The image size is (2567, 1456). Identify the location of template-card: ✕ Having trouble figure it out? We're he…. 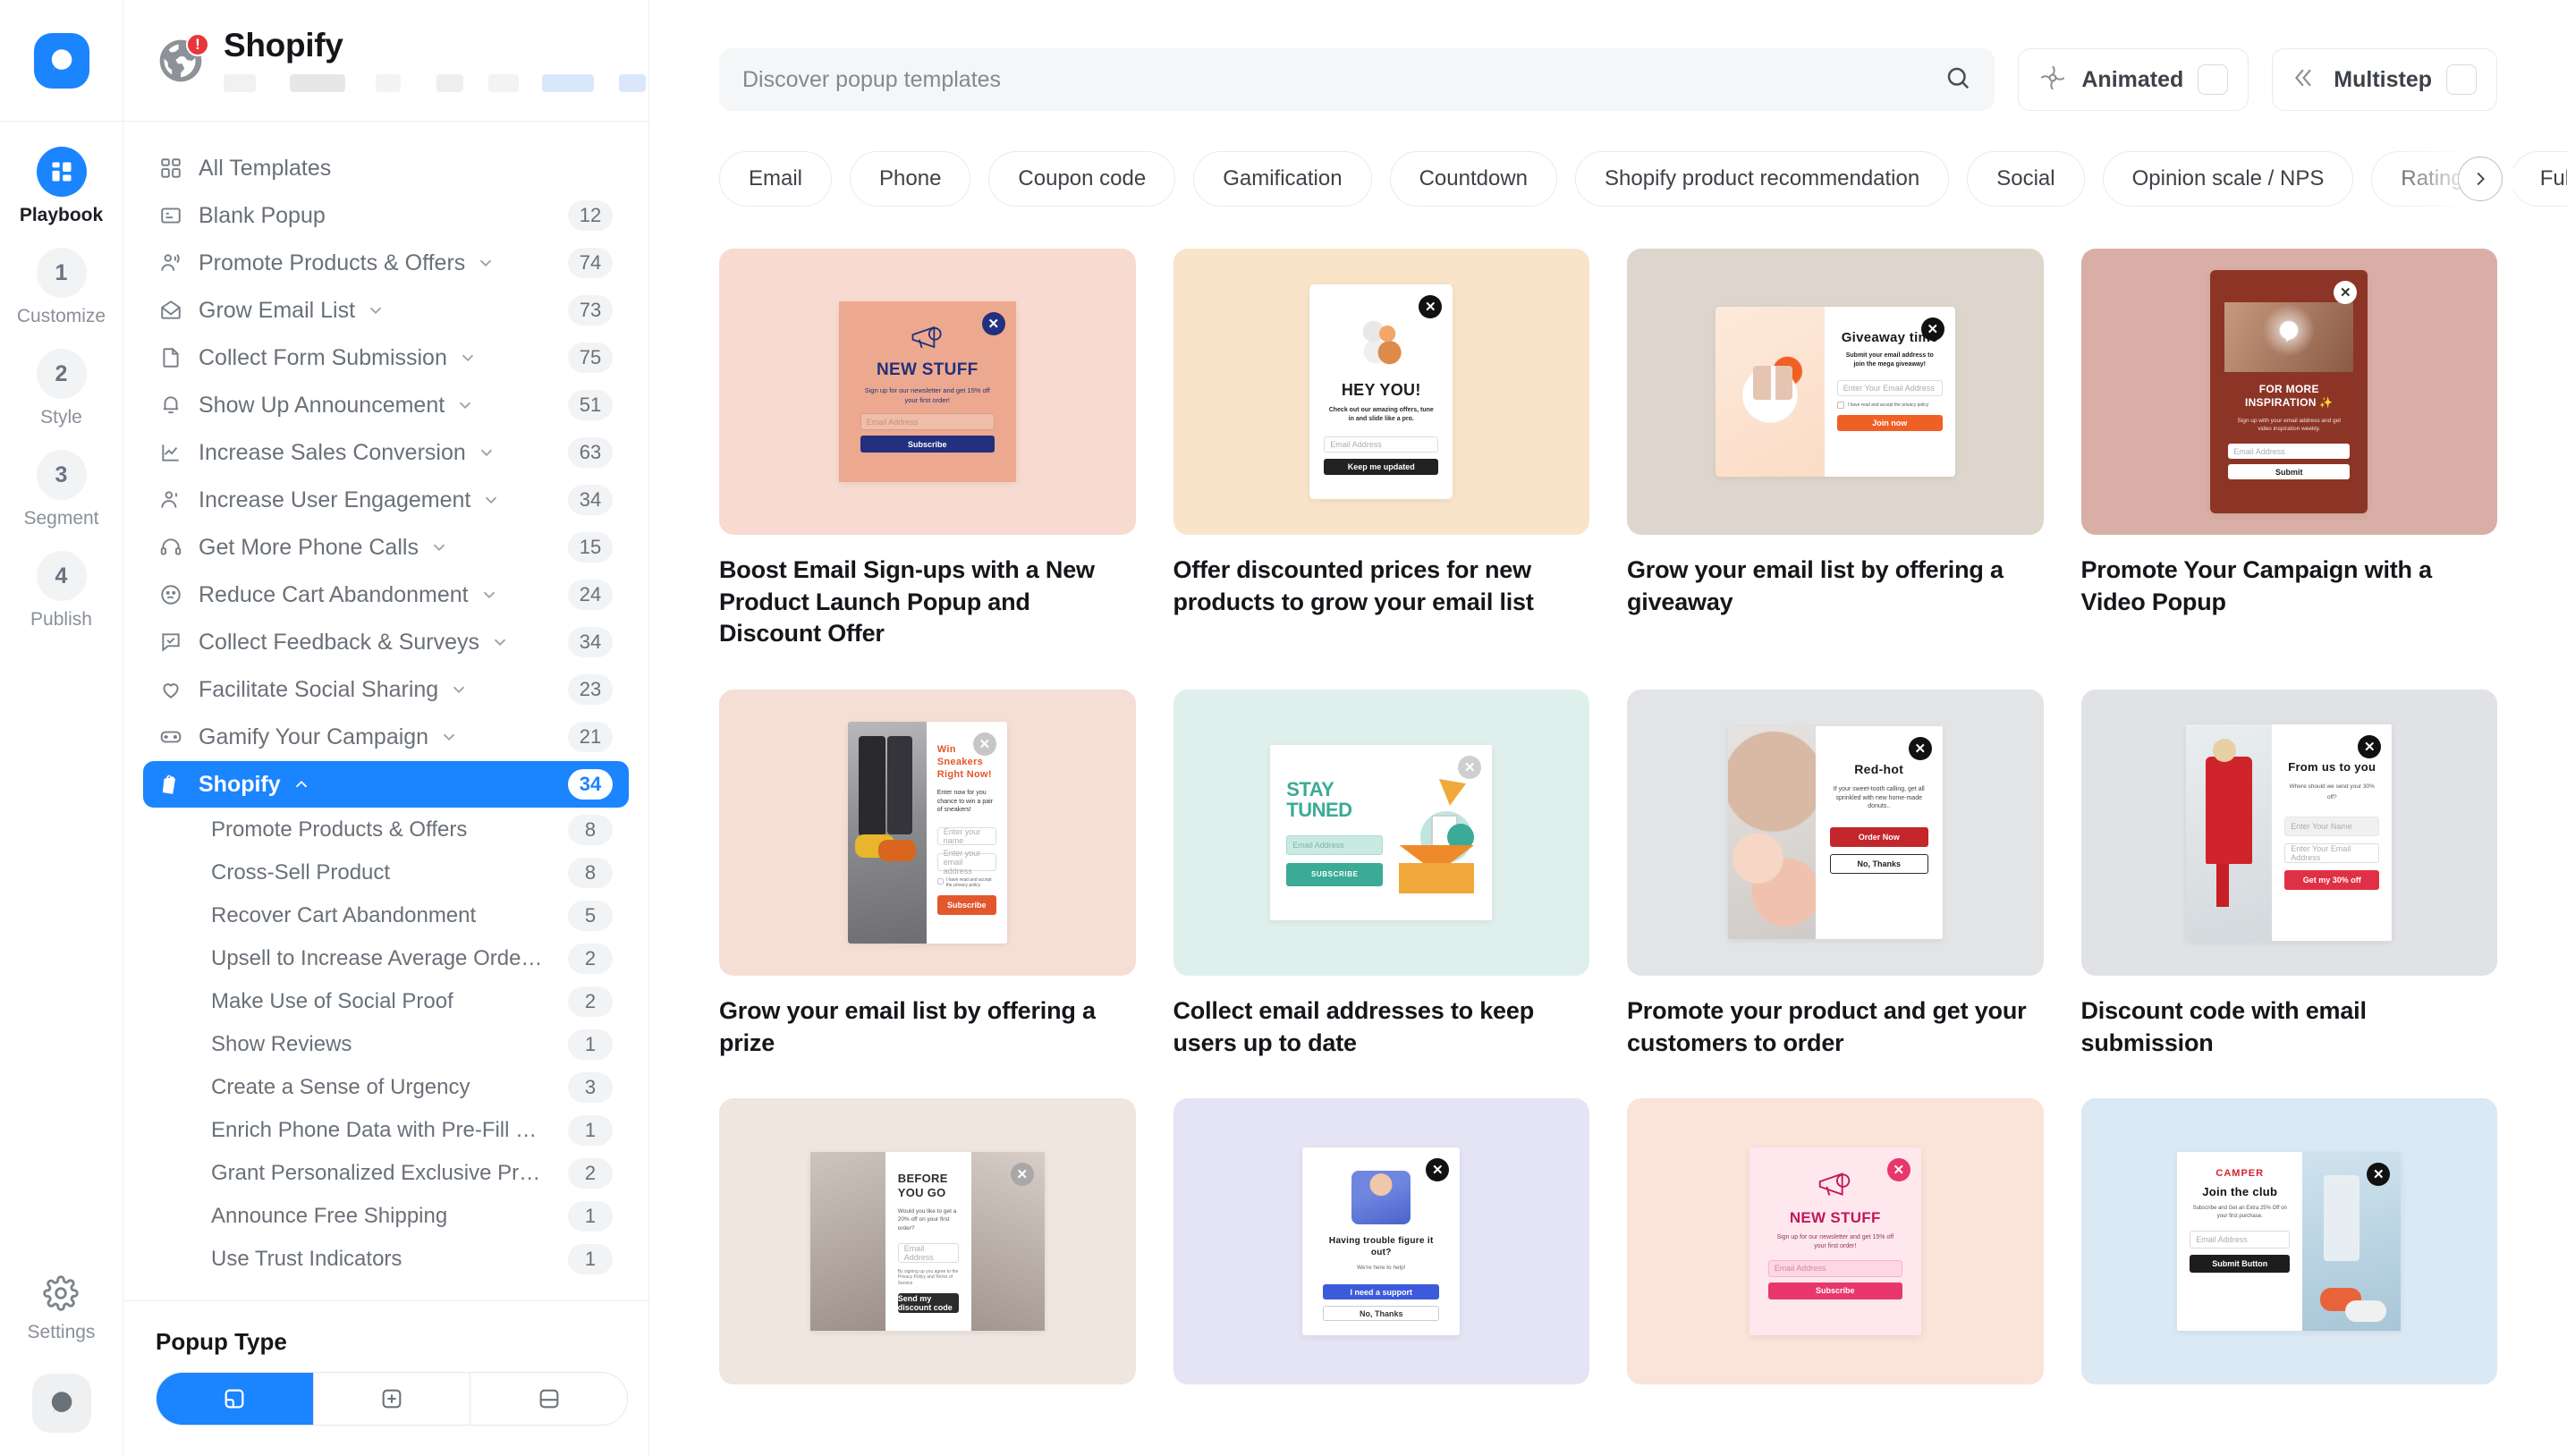
(1381, 1251).